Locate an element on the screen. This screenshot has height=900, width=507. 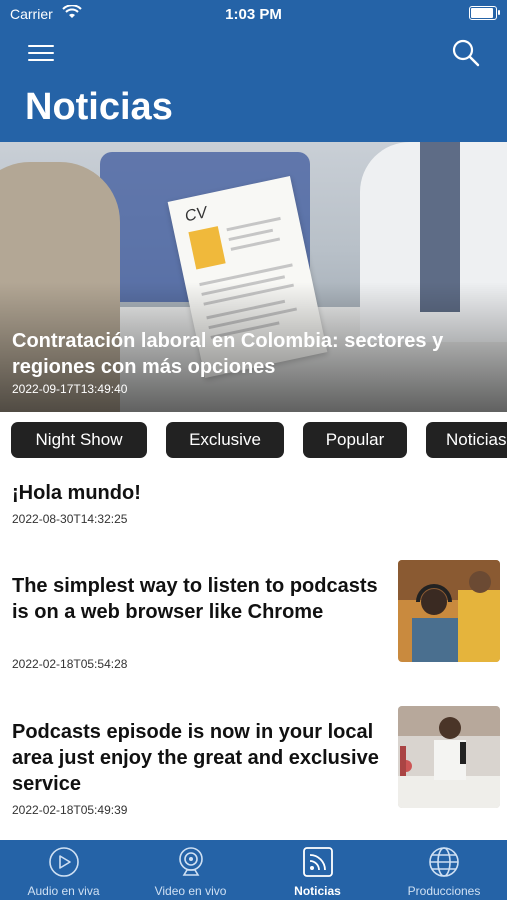
page-title: Noticias is located at coordinates (99, 107).